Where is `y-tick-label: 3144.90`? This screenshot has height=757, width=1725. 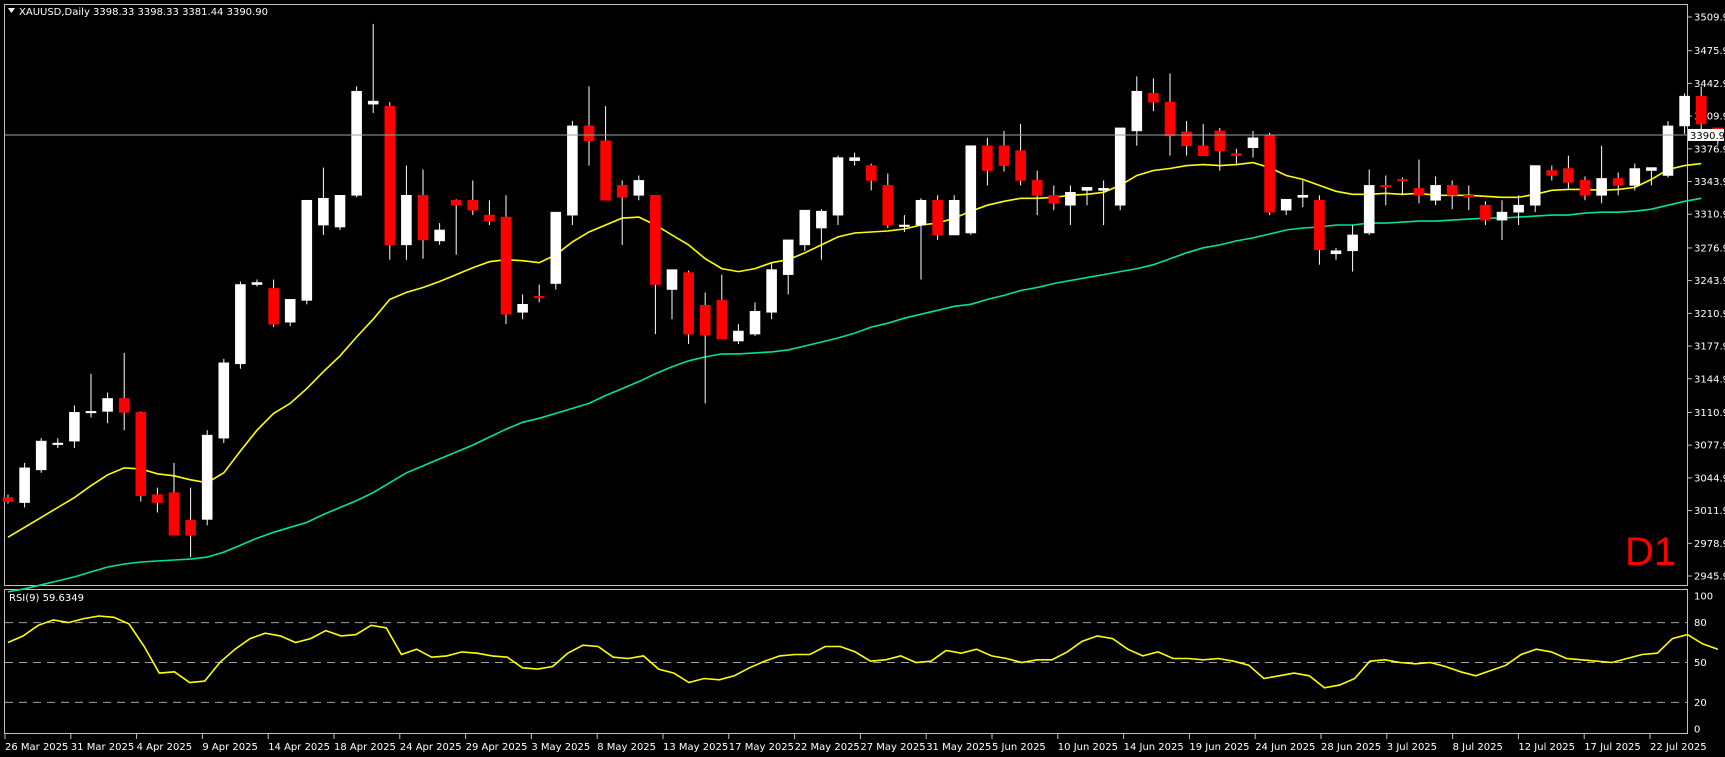 y-tick-label: 3144.90 is located at coordinates (1709, 379).